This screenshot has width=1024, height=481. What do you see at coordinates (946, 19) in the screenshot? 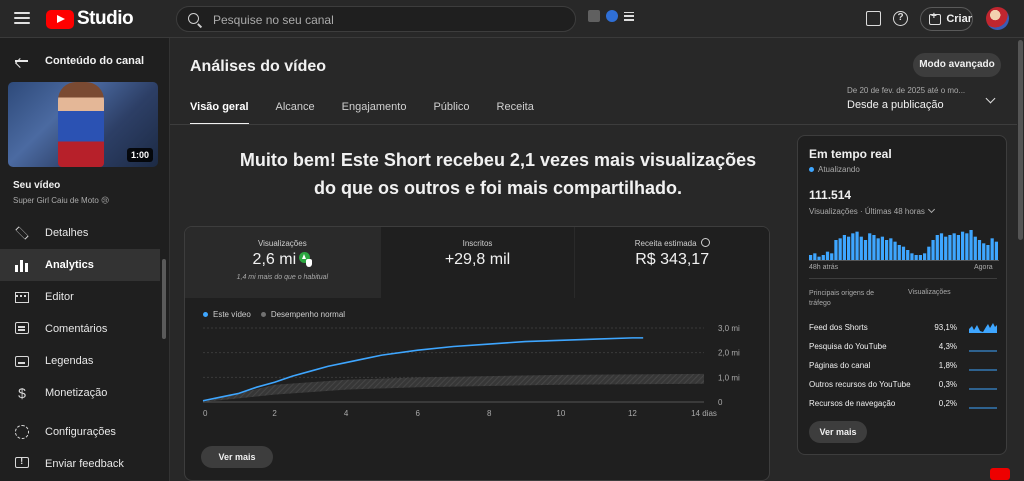
I see `create-button: Criar` at bounding box center [946, 19].